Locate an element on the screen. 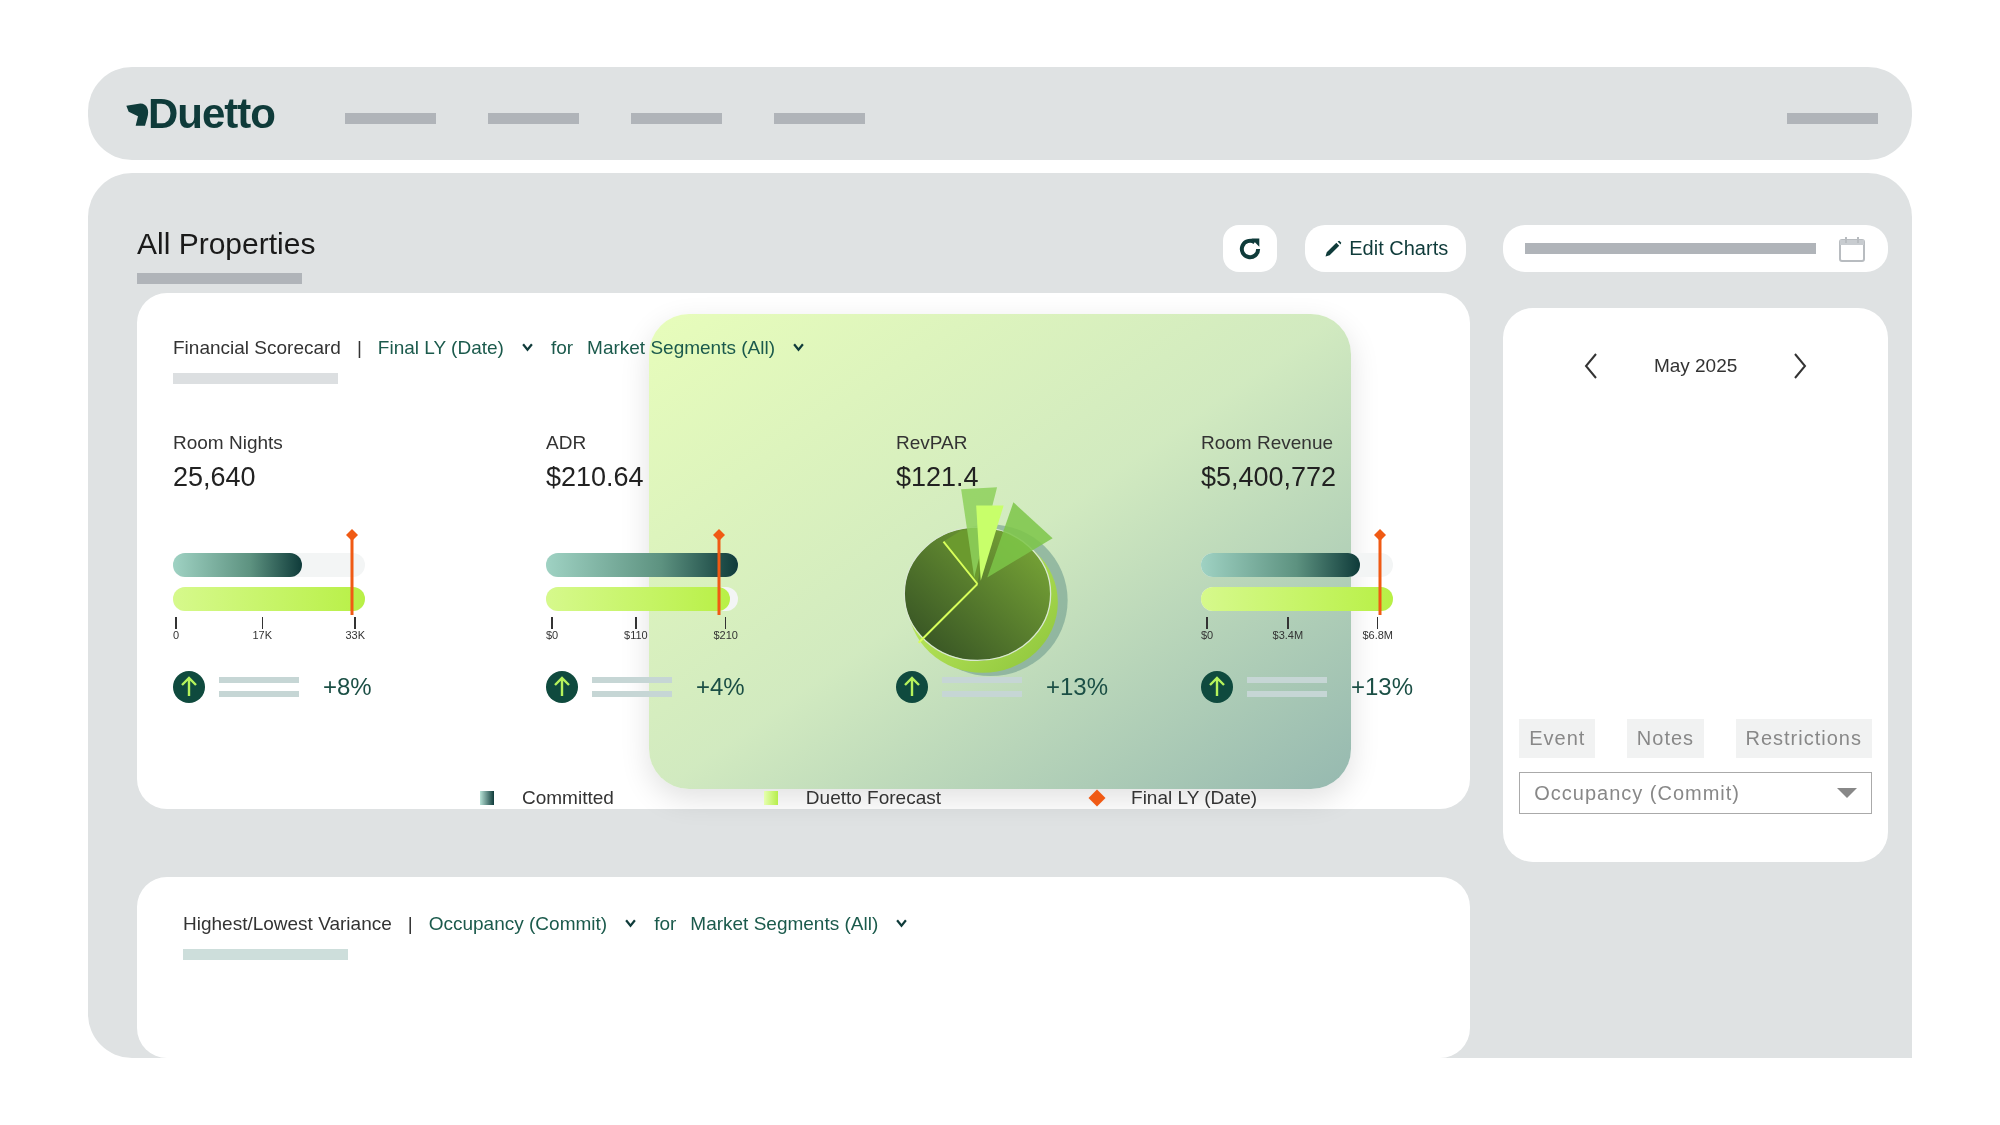  axis-tick-label: 0 is located at coordinates (176, 634).